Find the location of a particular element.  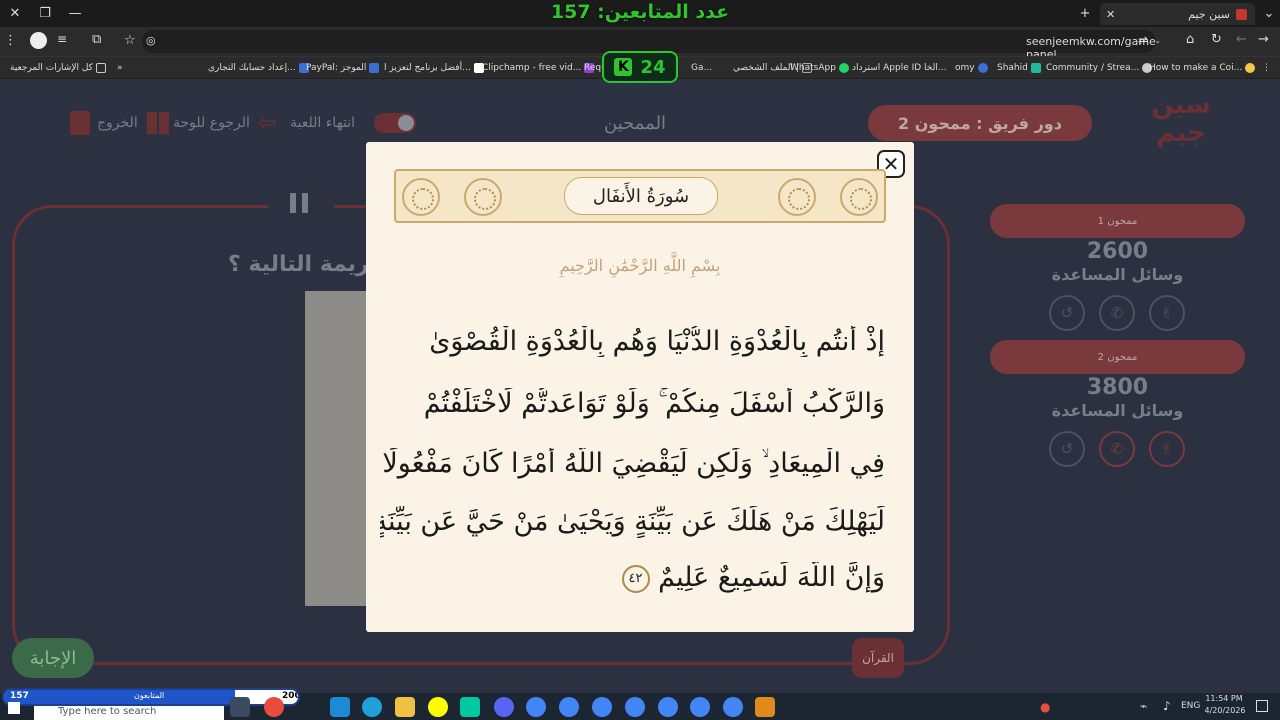

bookmark-item: omy is located at coordinates (971, 68).